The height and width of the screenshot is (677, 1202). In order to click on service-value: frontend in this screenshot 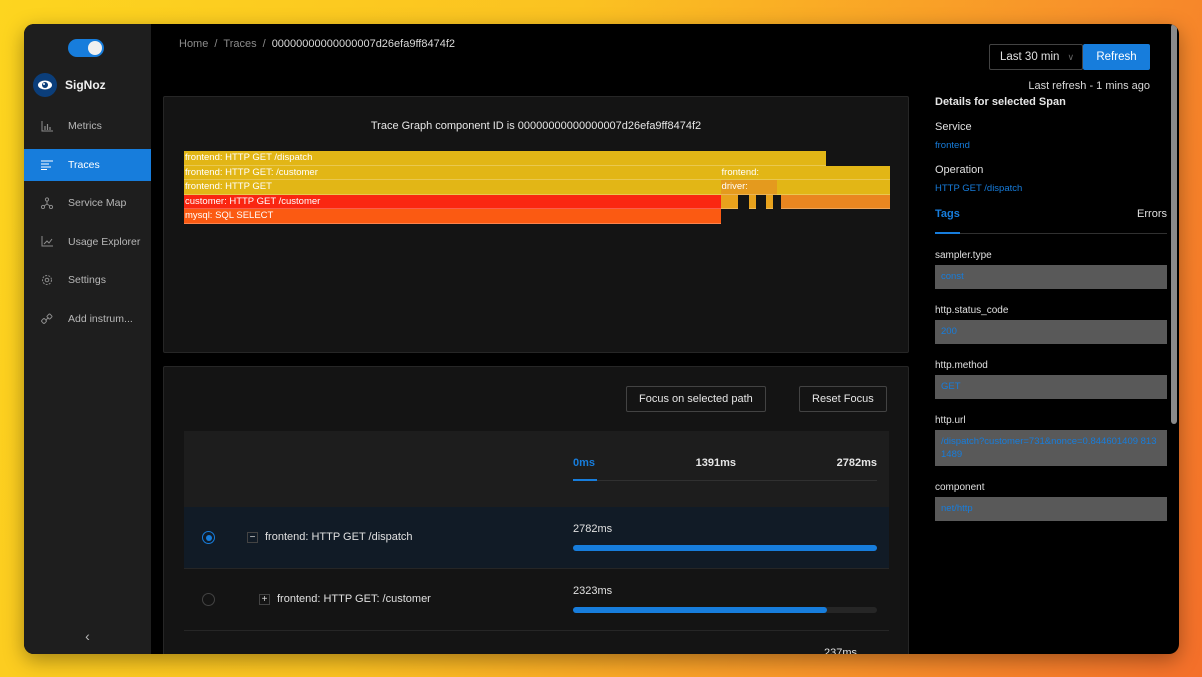, I will do `click(952, 145)`.